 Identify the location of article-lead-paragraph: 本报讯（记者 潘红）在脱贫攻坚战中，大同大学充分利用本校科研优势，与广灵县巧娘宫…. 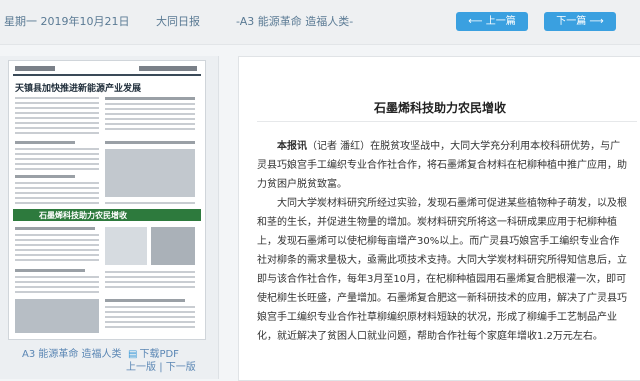
(442, 165).